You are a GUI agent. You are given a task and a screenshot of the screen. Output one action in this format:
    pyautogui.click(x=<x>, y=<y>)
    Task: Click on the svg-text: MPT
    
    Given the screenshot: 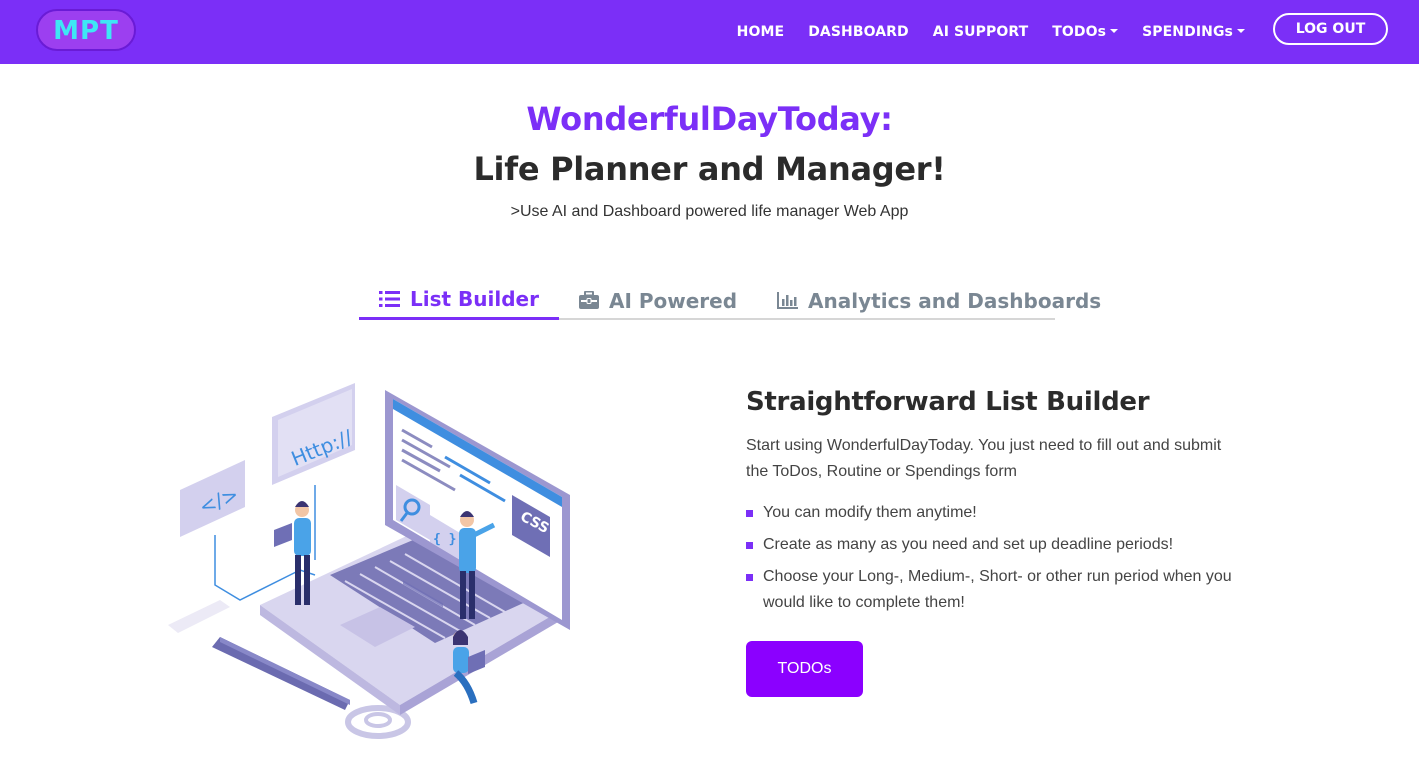 What is the action you would take?
    pyautogui.click(x=86, y=30)
    